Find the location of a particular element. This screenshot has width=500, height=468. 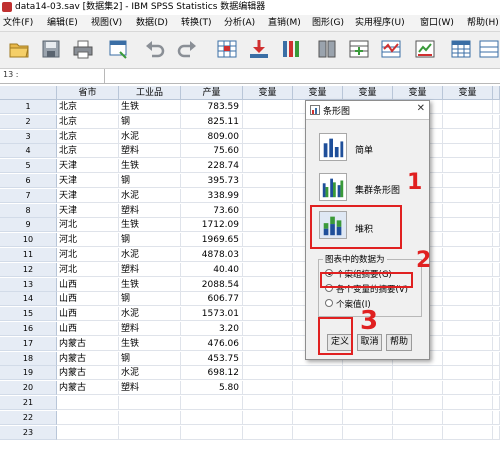

column-header-output: 产量 is located at coordinates (212, 93).